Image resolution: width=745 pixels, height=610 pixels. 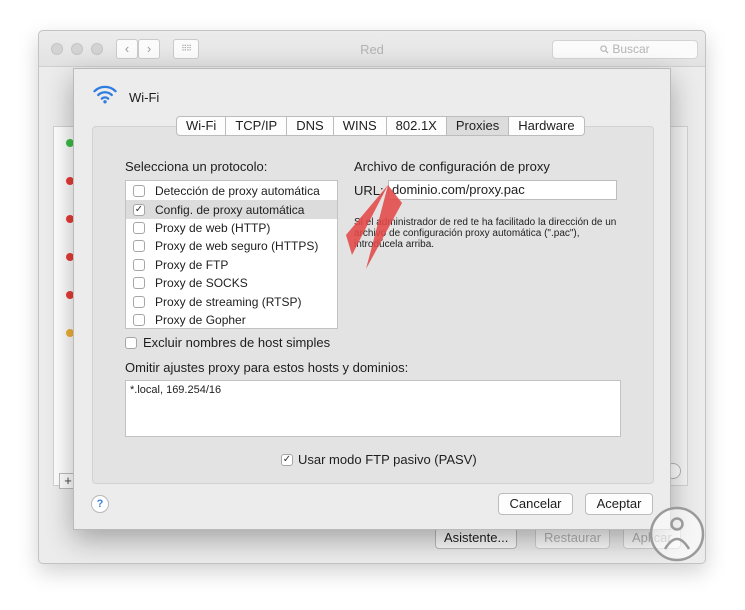 I want to click on protocol-item-auto-discovery: Detección de proxy automática, so click(x=231, y=191).